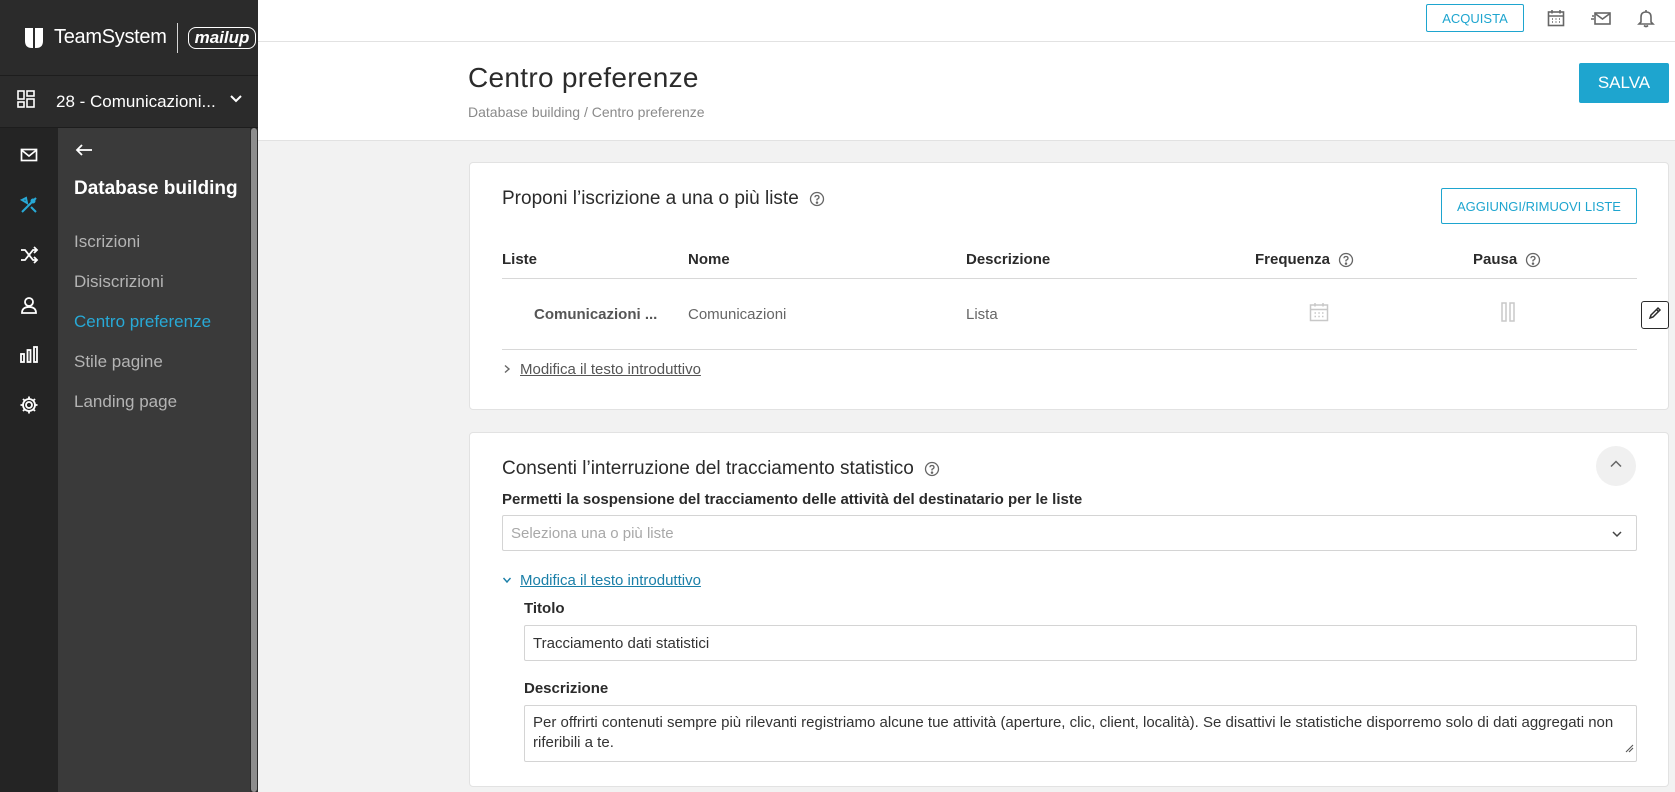 This screenshot has width=1675, height=792. Describe the element at coordinates (1069, 533) in the screenshot. I see `lists-multiselect: Seleziona una o più liste` at that location.